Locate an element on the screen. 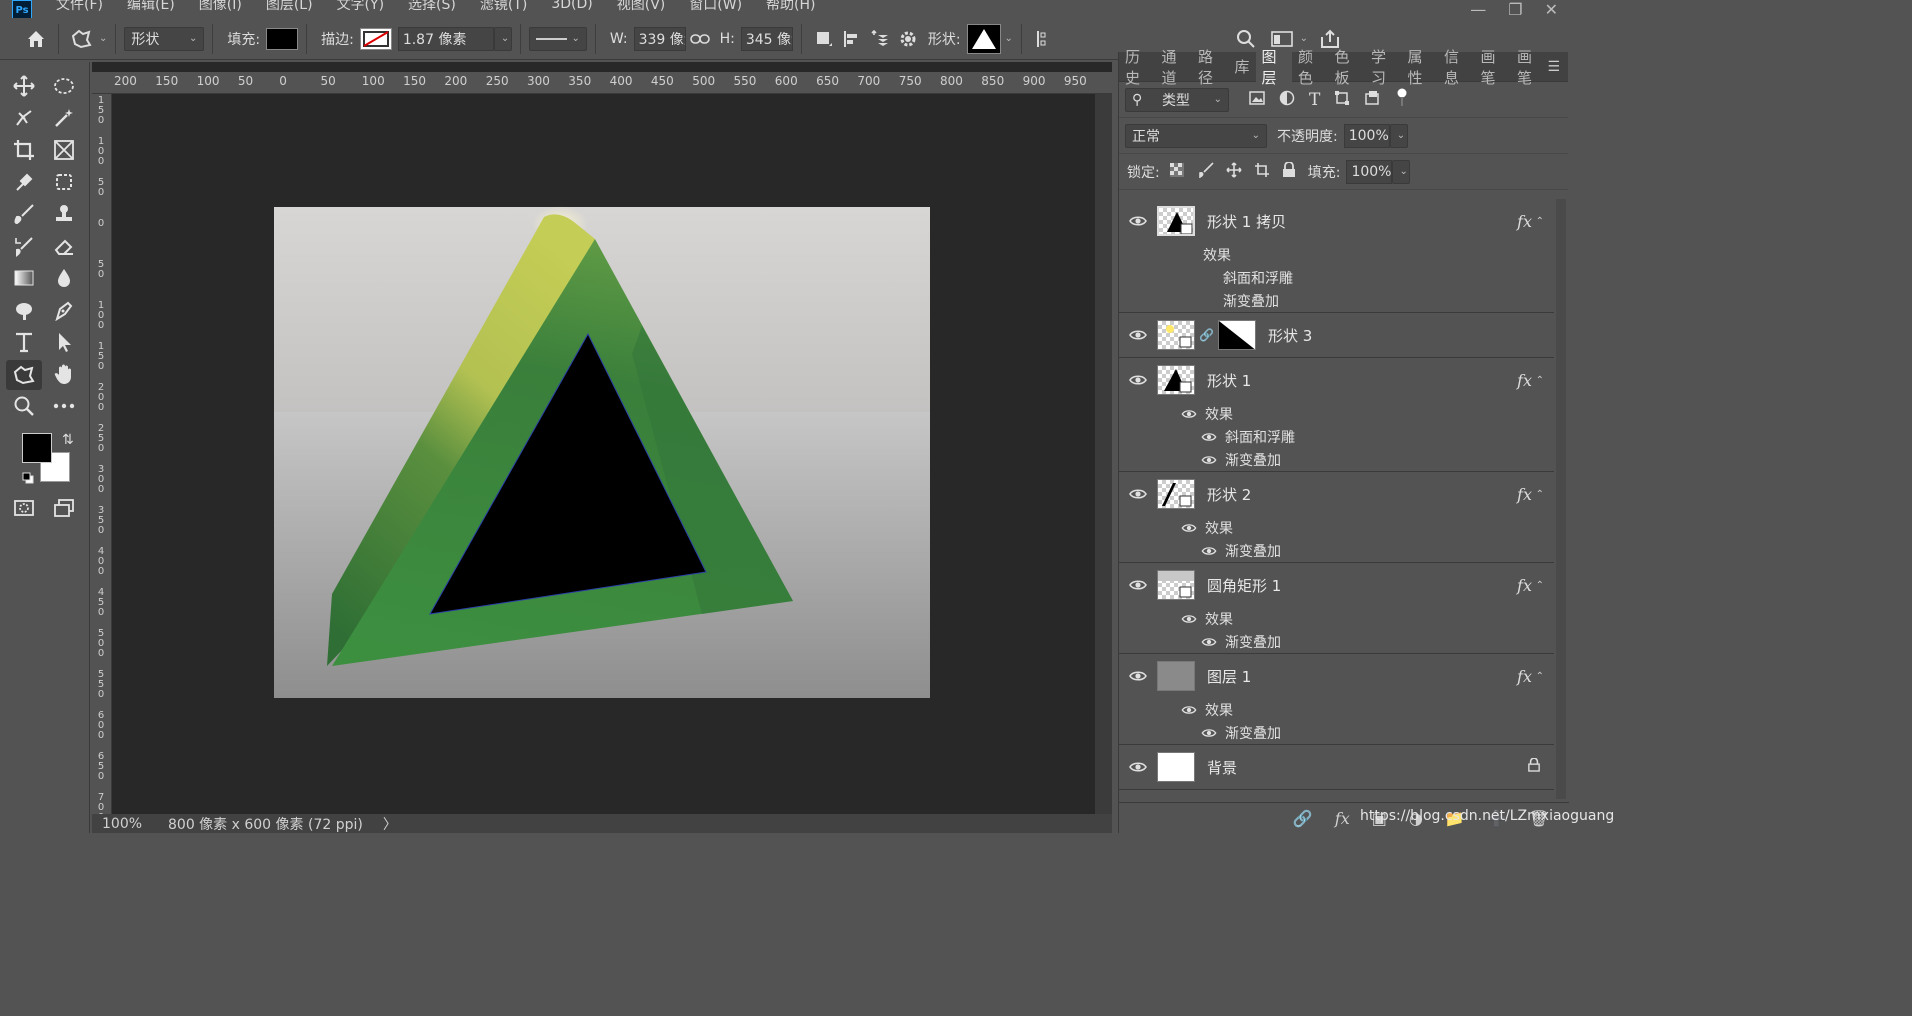 The width and height of the screenshot is (1912, 1016). gradient-tool-icon is located at coordinates (24, 278).